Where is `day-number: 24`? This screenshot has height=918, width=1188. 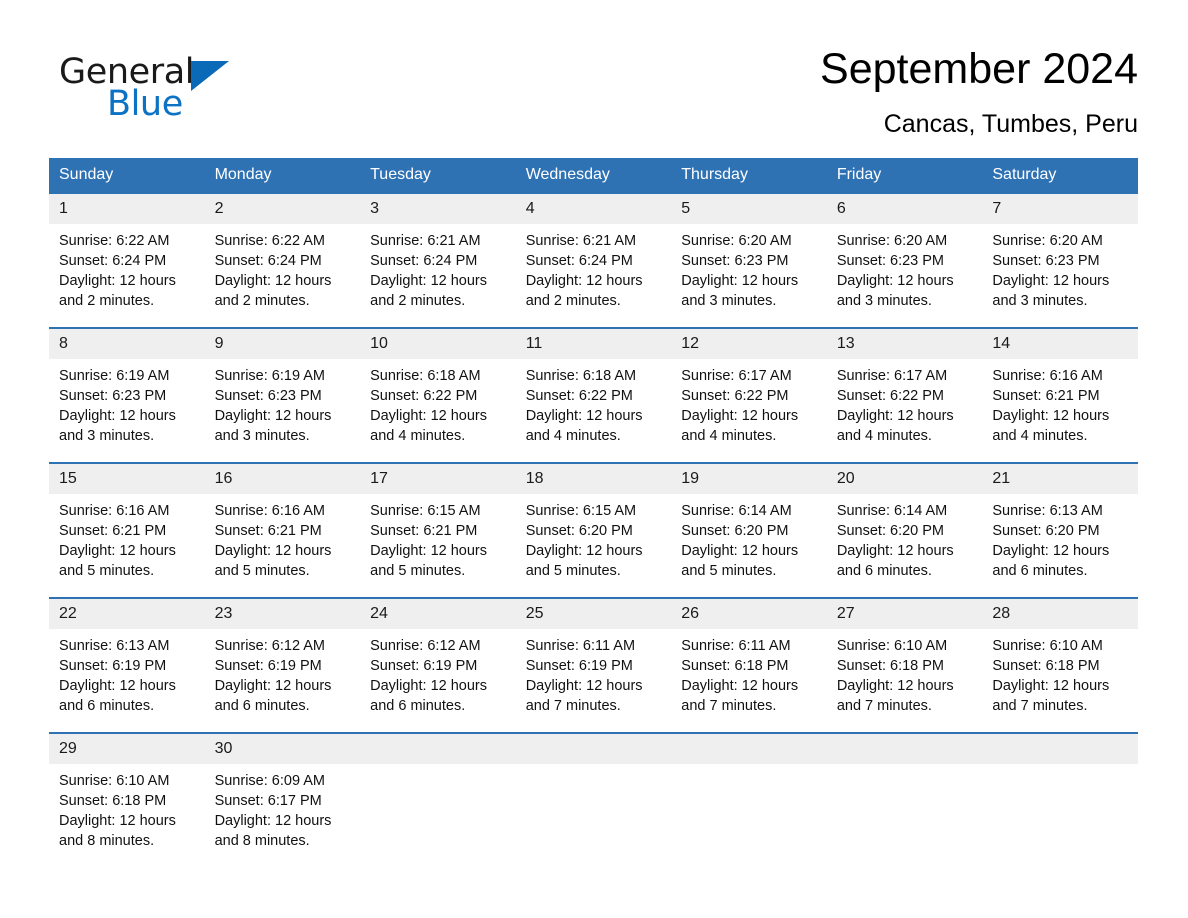
day-number: 24 is located at coordinates (438, 614).